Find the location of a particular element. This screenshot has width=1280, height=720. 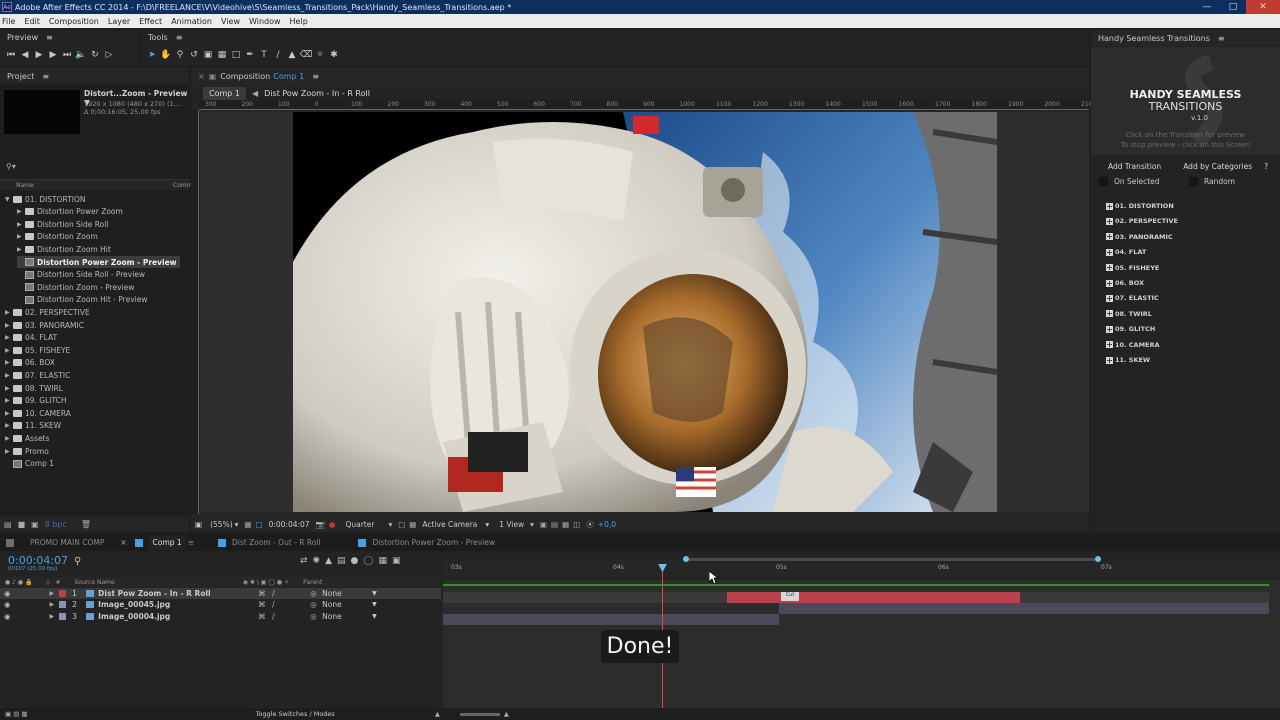

close-button: ✕ is located at coordinates (1263, 7).